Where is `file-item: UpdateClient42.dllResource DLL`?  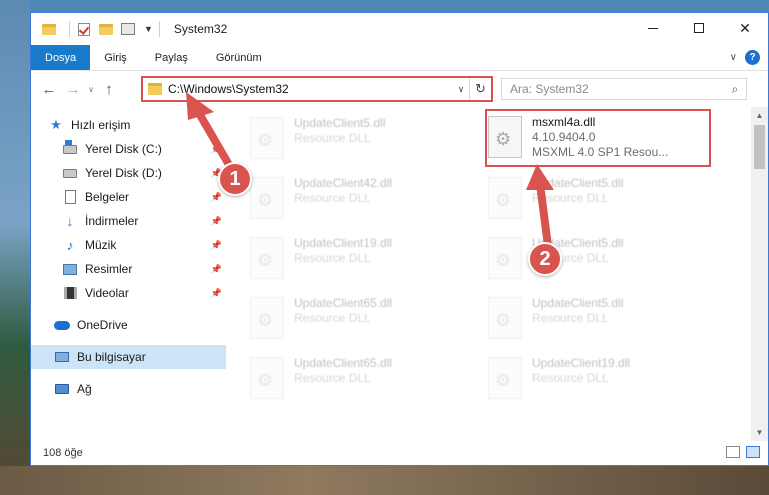
file-item: UpdateClient42.dllResource DLL is located at coordinates (360, 198).